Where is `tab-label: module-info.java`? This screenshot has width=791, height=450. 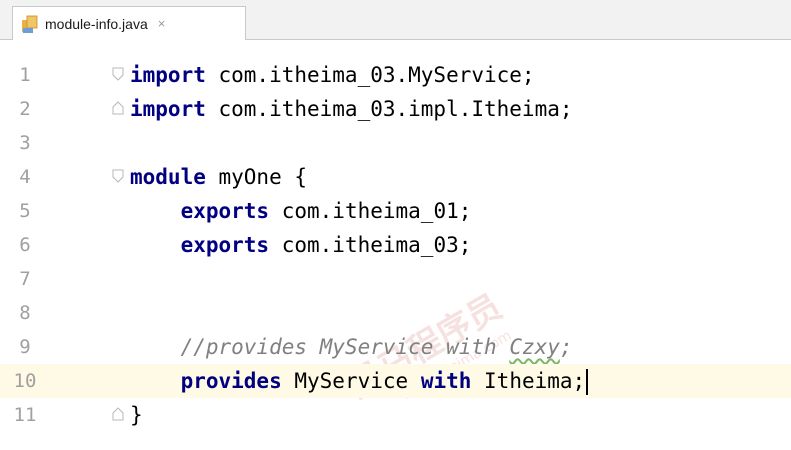 tab-label: module-info.java is located at coordinates (96, 23).